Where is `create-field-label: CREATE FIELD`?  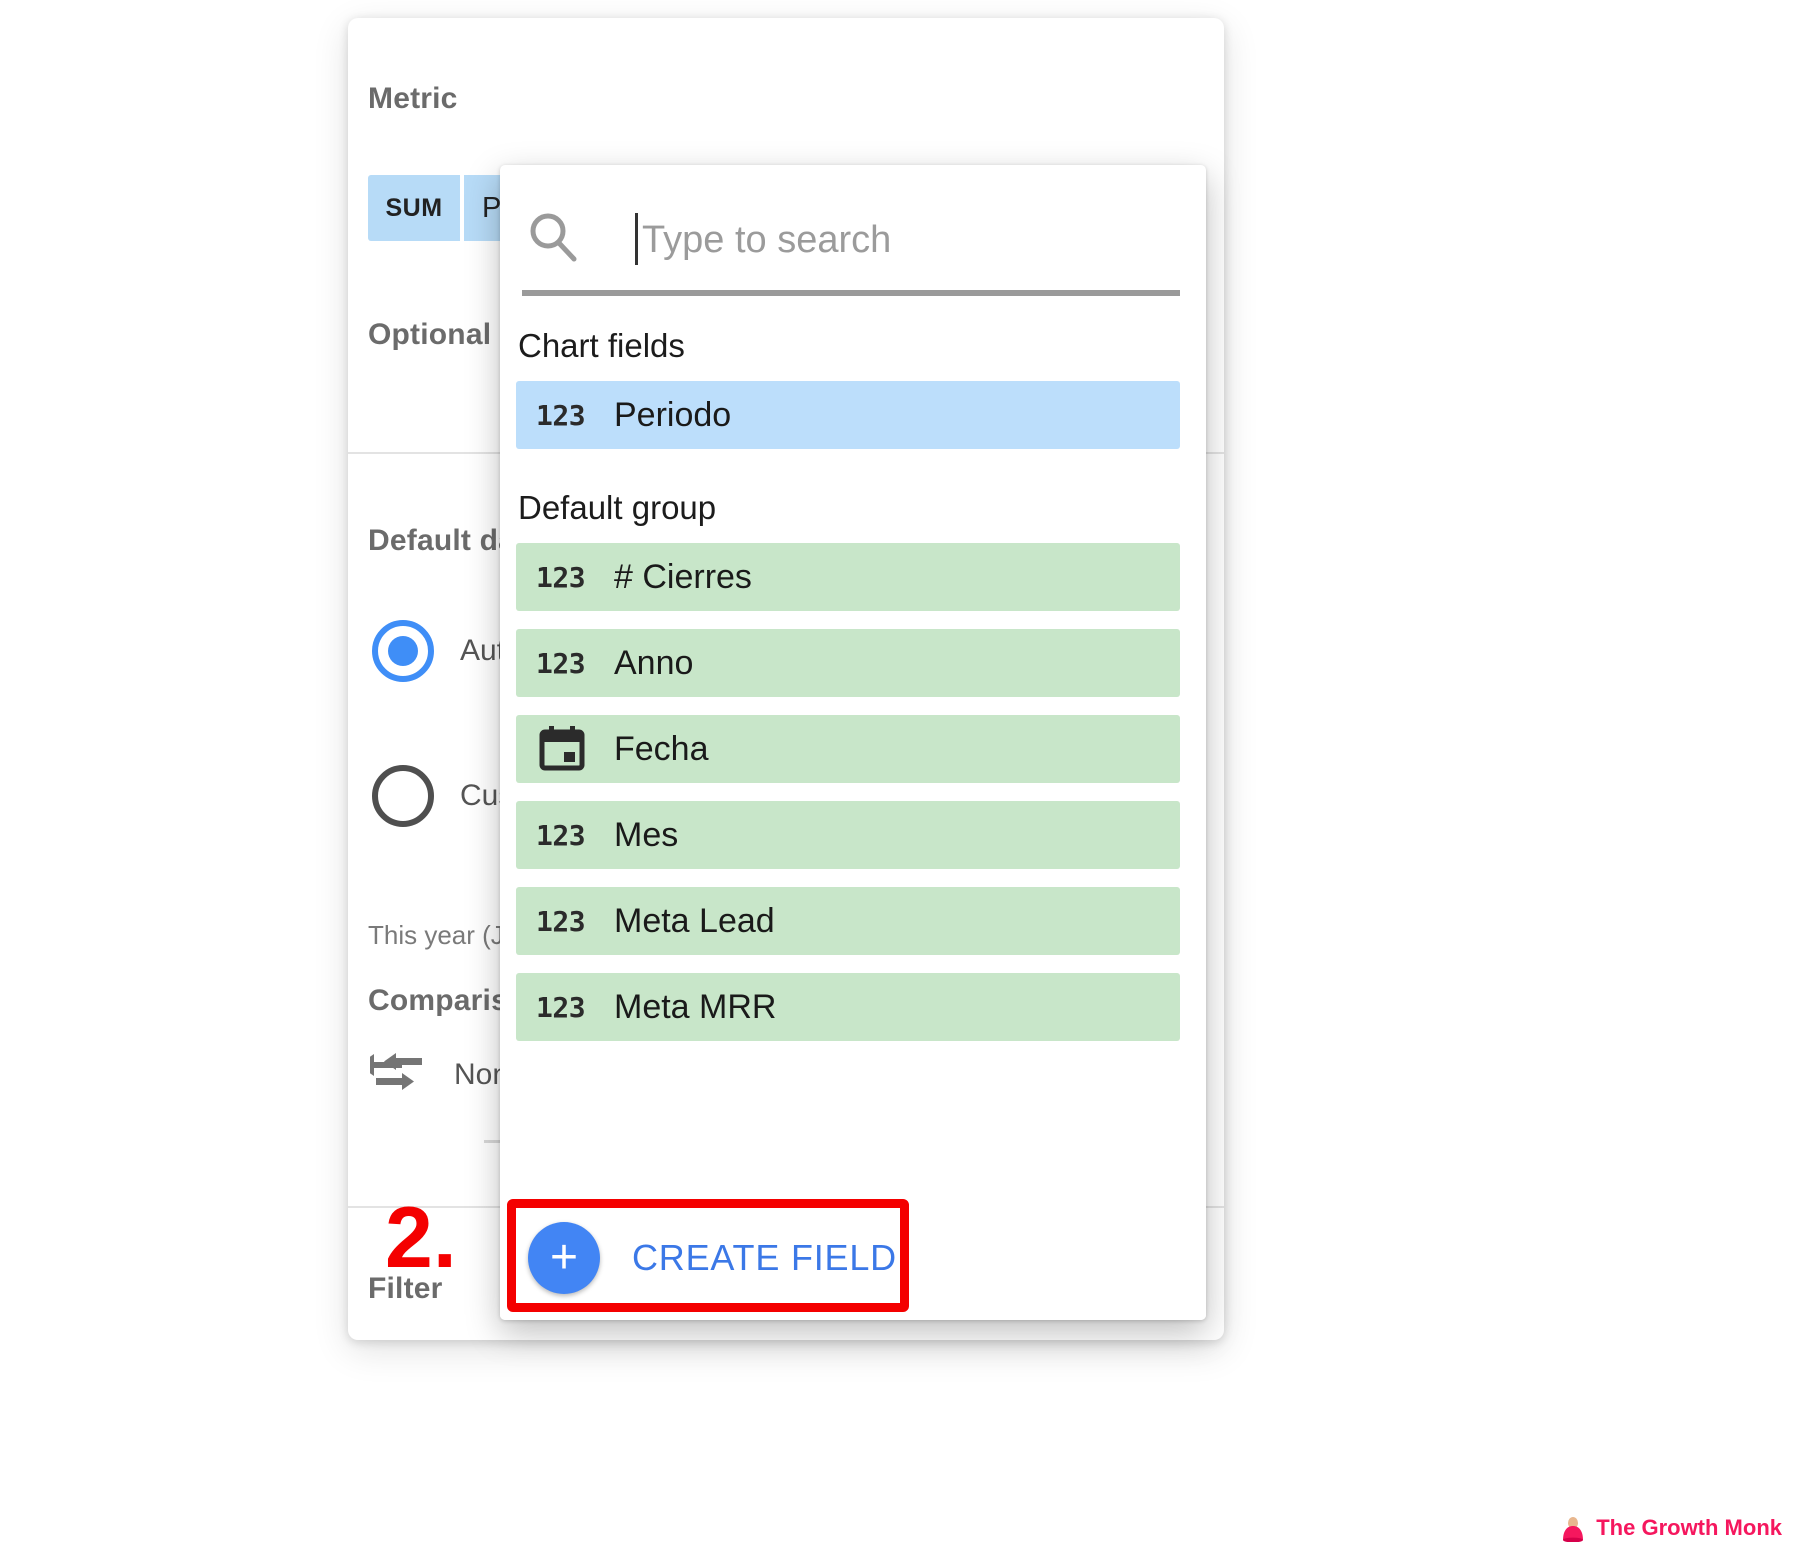 create-field-label: CREATE FIELD is located at coordinates (764, 1257).